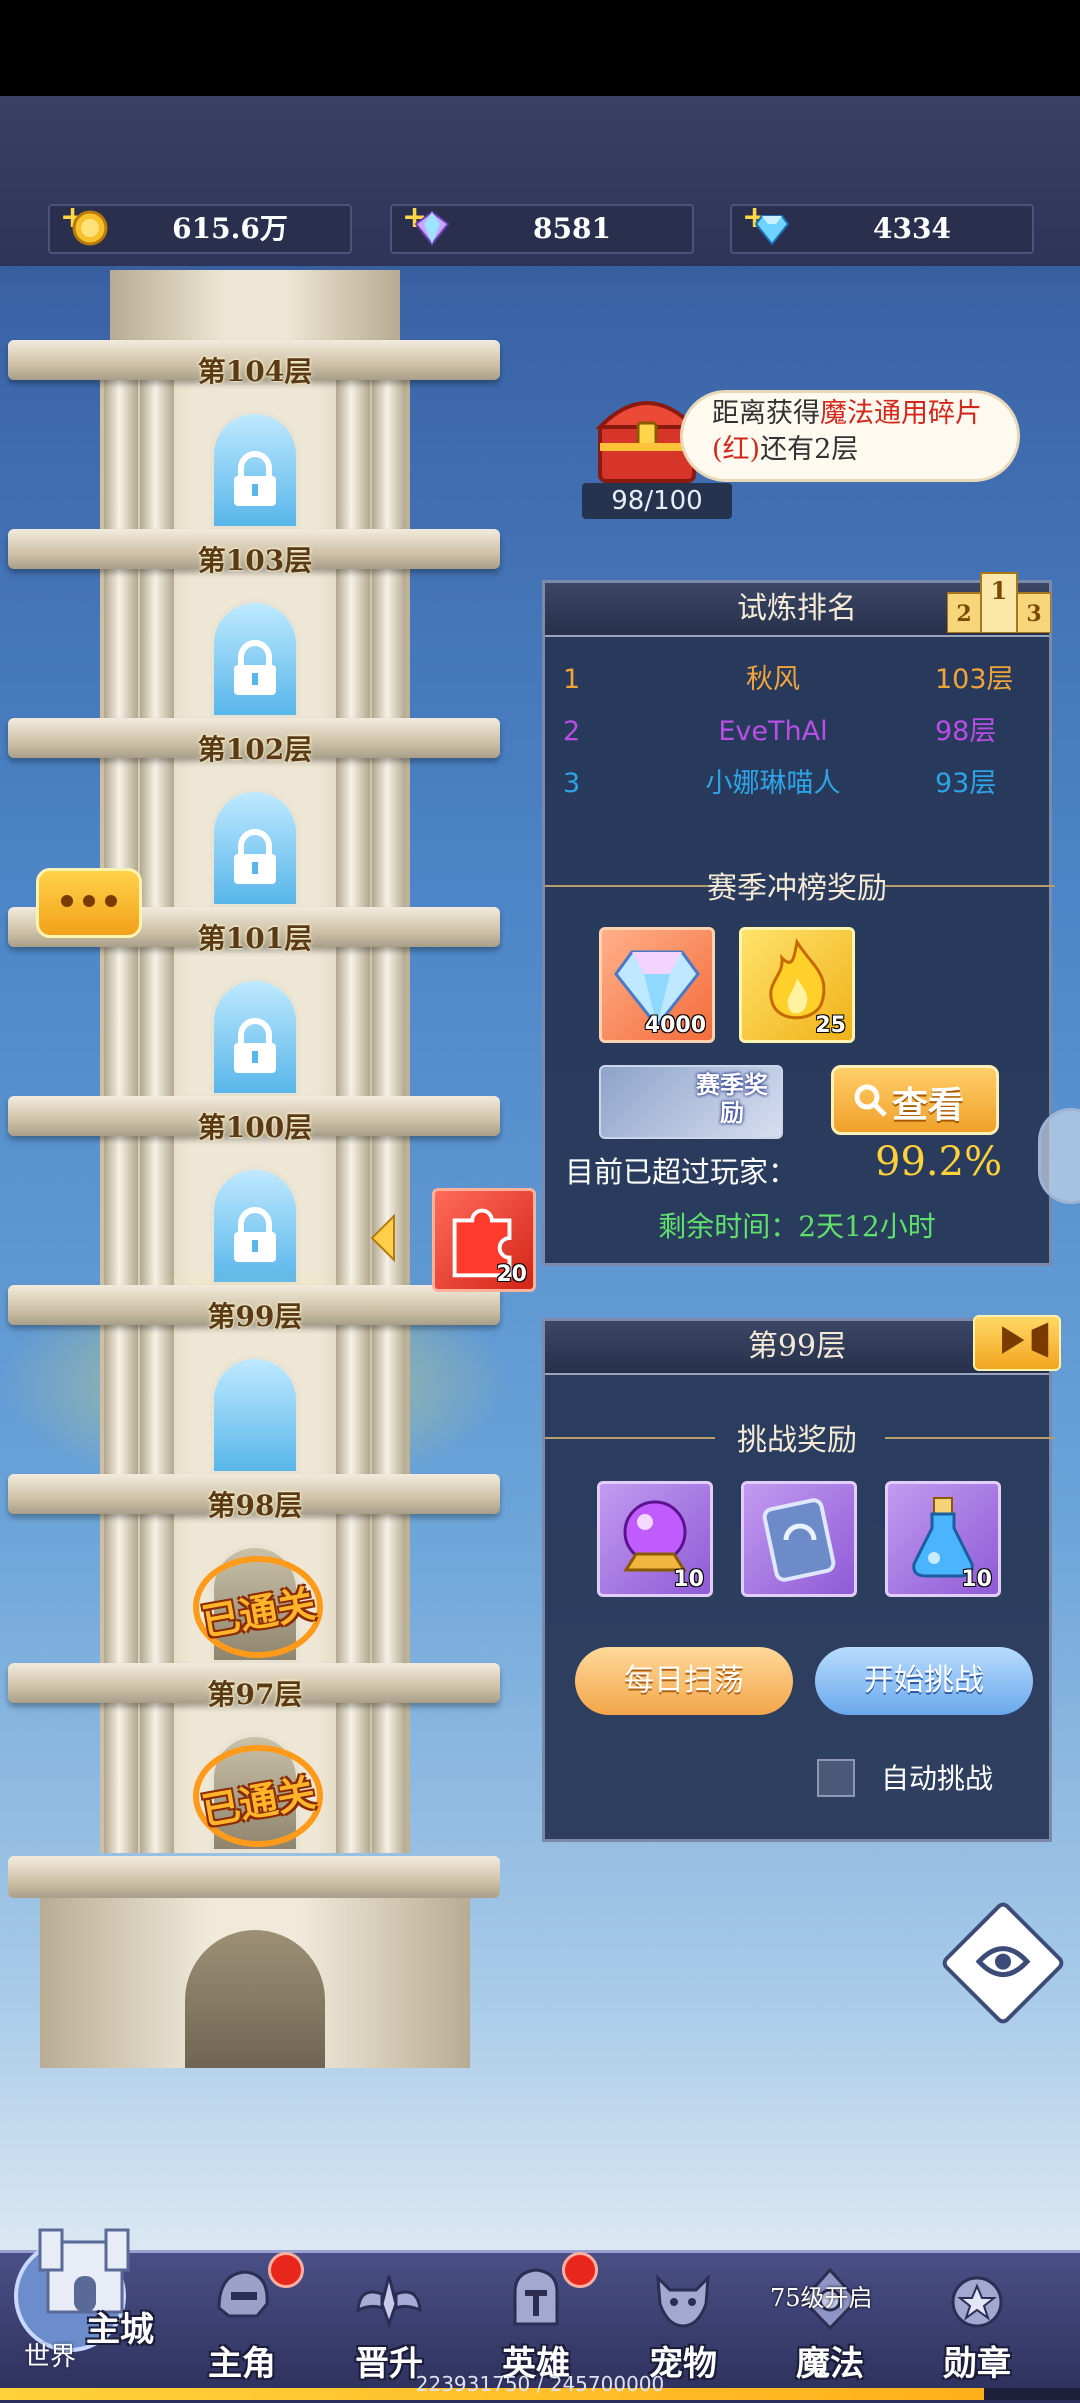 This screenshot has height=2403, width=1080. What do you see at coordinates (862, 432) in the screenshot?
I see `chest-hint-text: 距离获得魔法通用碎片(红)还有2层` at bounding box center [862, 432].